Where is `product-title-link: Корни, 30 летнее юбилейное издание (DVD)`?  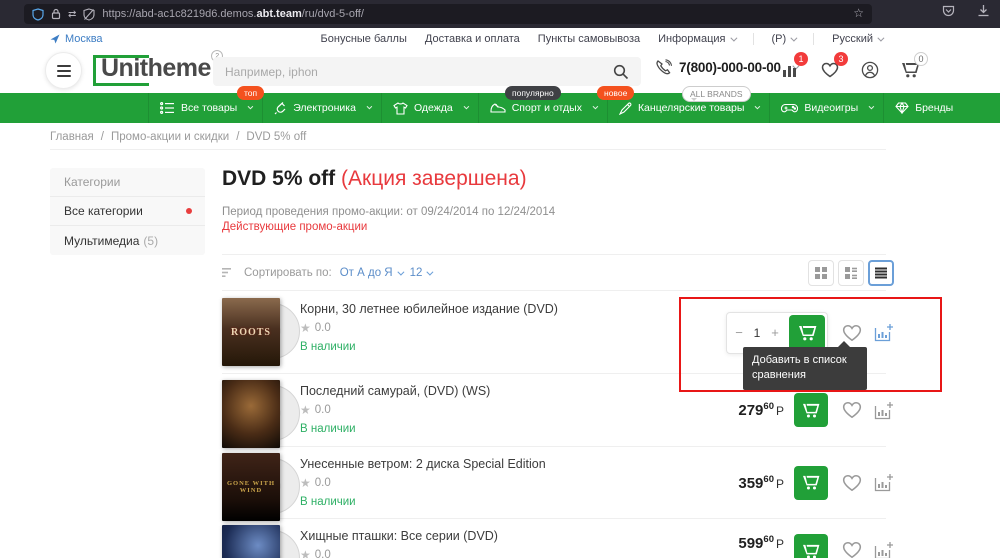
product-title-link: Корни, 30 летнее юбилейное издание (DVD) is located at coordinates (429, 309).